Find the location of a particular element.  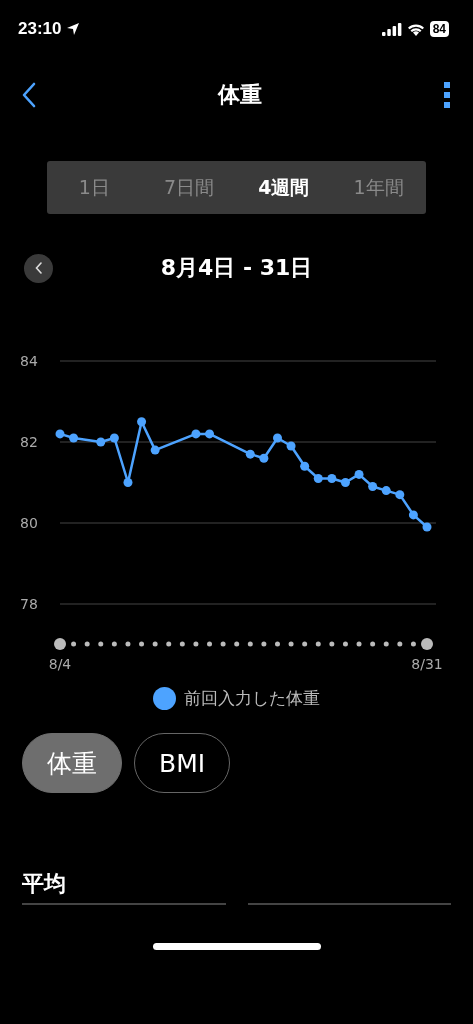

y-axis-label: 82 is located at coordinates (29, 442).